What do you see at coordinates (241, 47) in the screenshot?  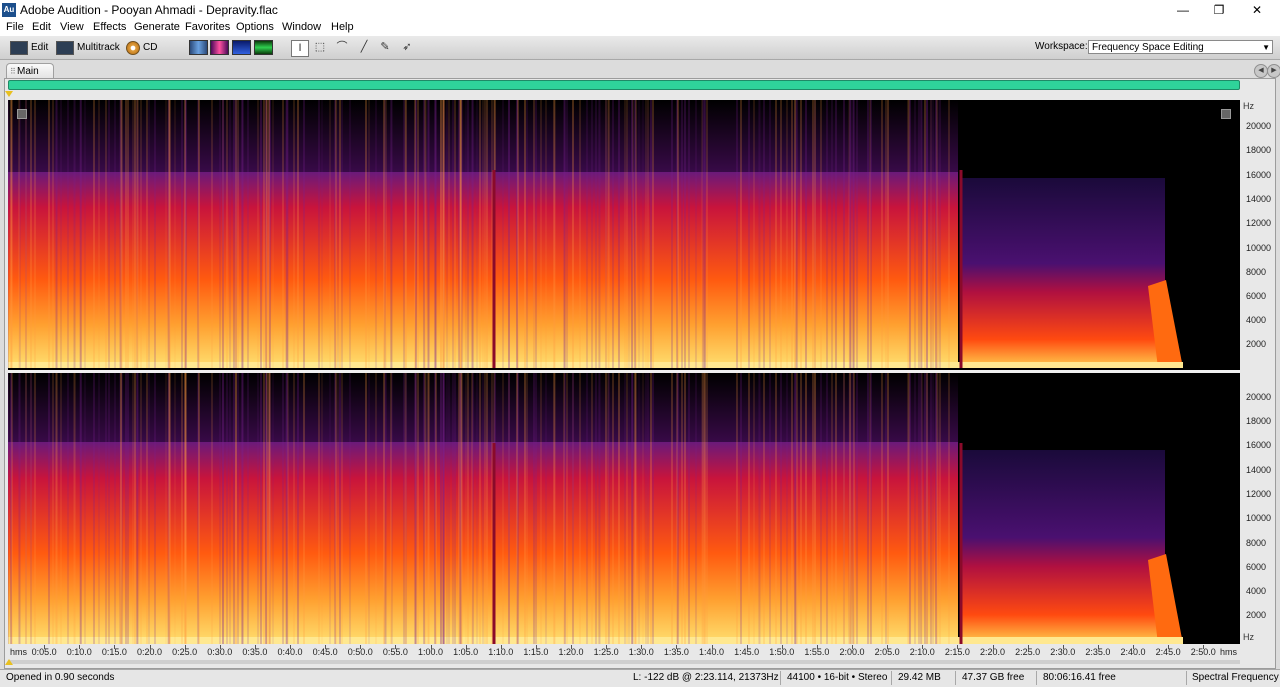 I see `spectral-pan-display-icon` at bounding box center [241, 47].